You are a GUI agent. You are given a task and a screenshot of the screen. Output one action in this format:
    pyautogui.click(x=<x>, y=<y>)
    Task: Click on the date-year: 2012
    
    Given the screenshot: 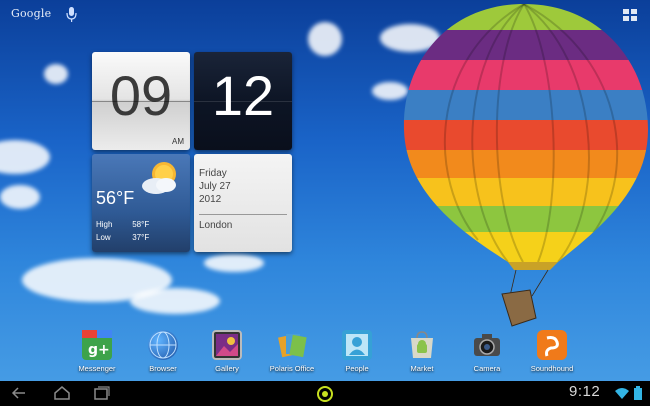 What is the action you would take?
    pyautogui.click(x=210, y=199)
    